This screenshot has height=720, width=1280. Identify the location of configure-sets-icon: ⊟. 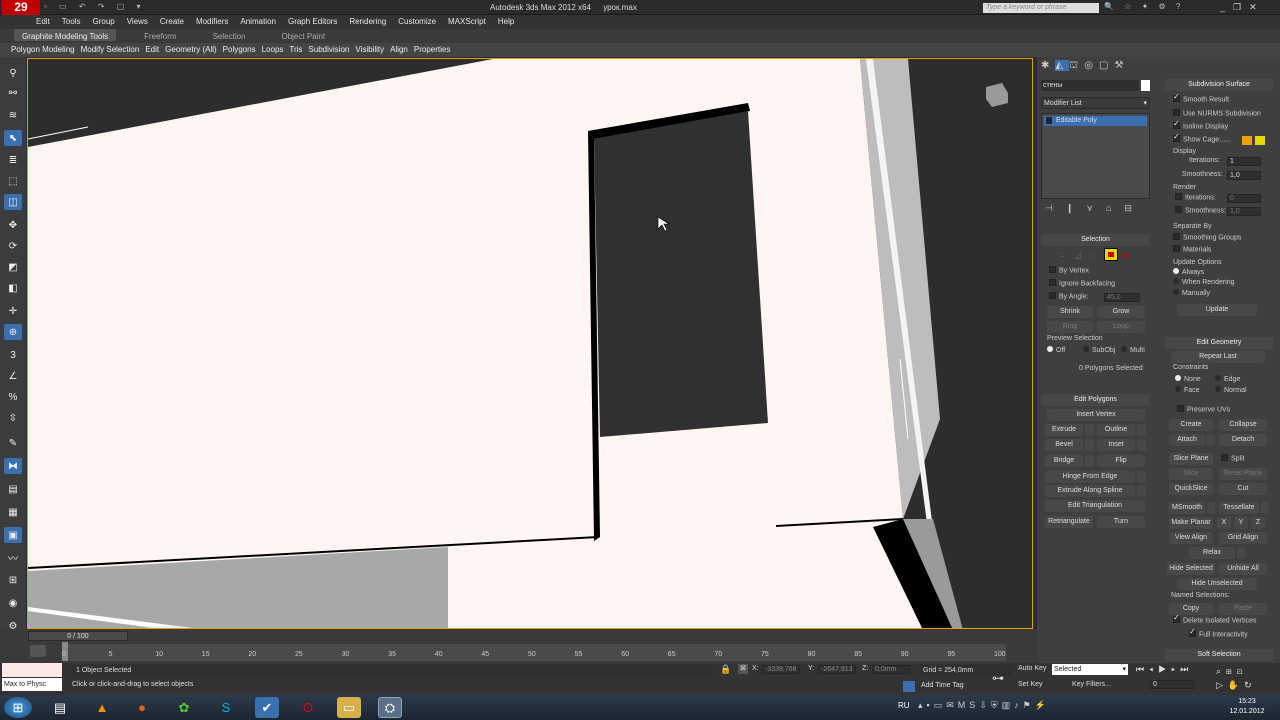
(1134, 208).